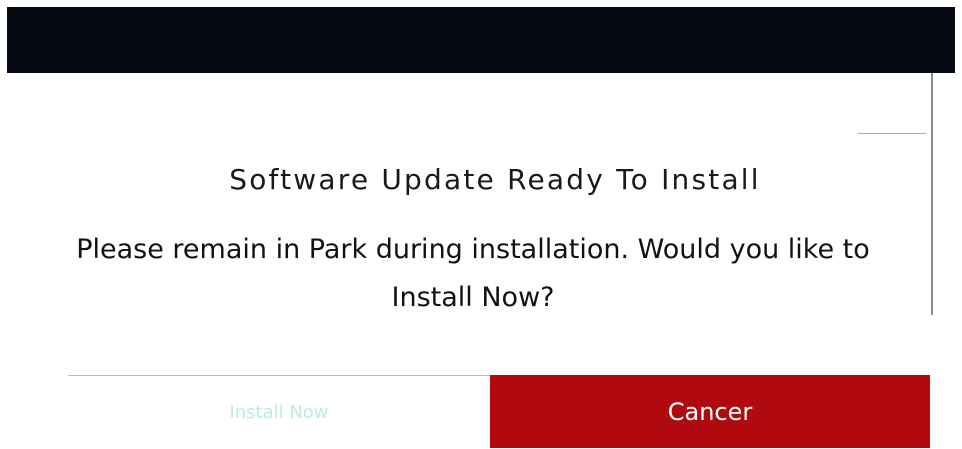 The width and height of the screenshot is (962, 449). What do you see at coordinates (495, 179) in the screenshot?
I see `dialog-title: Software Update Ready To Install` at bounding box center [495, 179].